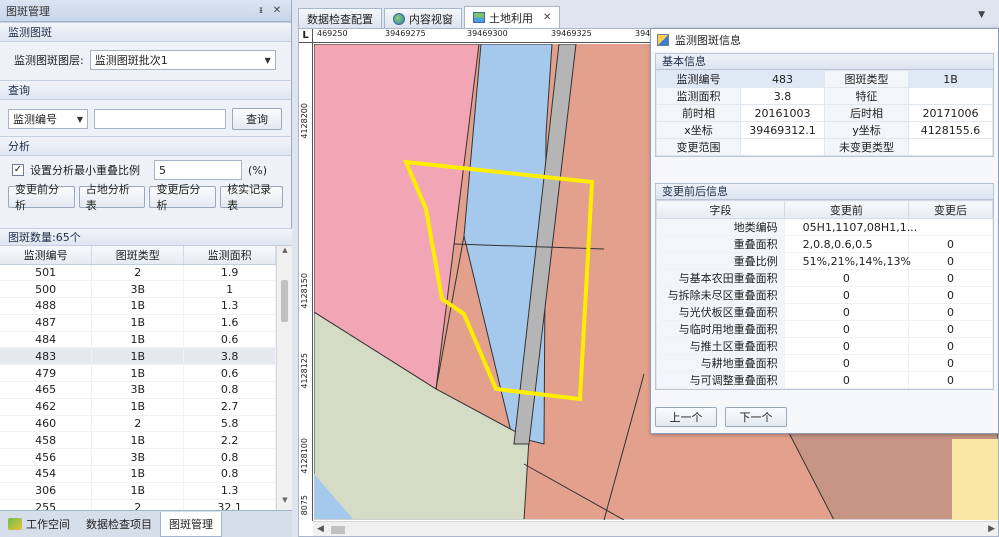 This screenshot has width=999, height=537. What do you see at coordinates (138, 273) in the screenshot?
I see `table-row: 501 2 1.9` at bounding box center [138, 273].